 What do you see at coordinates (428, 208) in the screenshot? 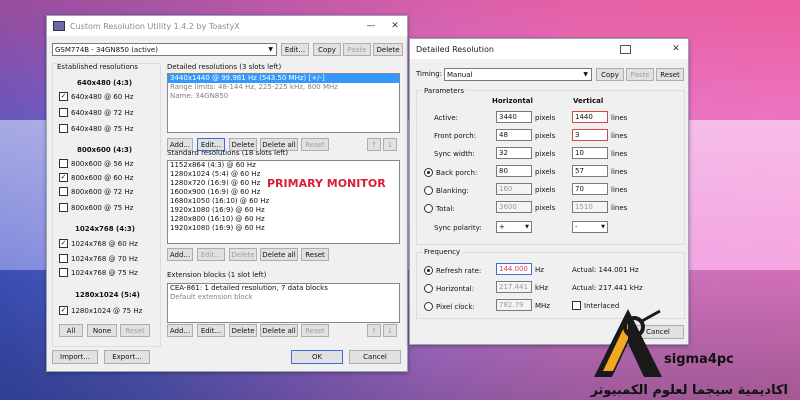
I see `radio-circle` at bounding box center [428, 208].